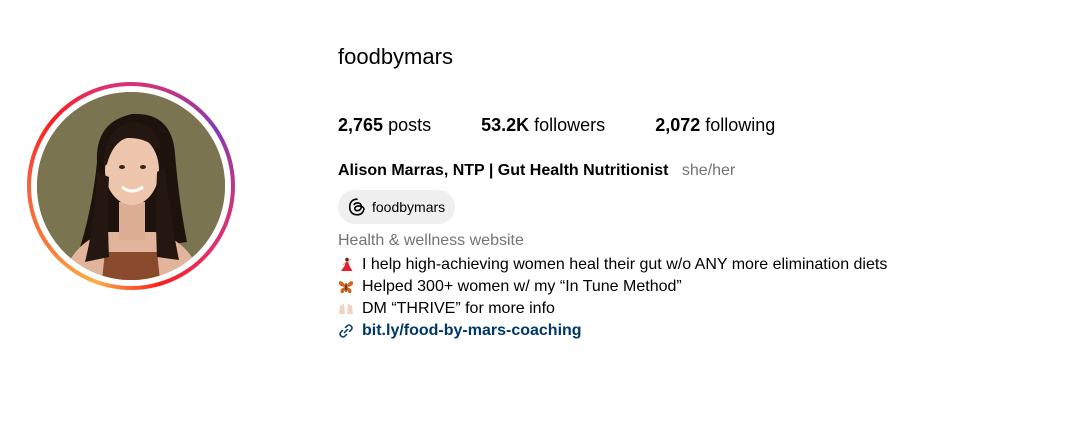 Image resolution: width=1083 pixels, height=444 pixels. What do you see at coordinates (357, 207) in the screenshot?
I see `threads-icon` at bounding box center [357, 207].